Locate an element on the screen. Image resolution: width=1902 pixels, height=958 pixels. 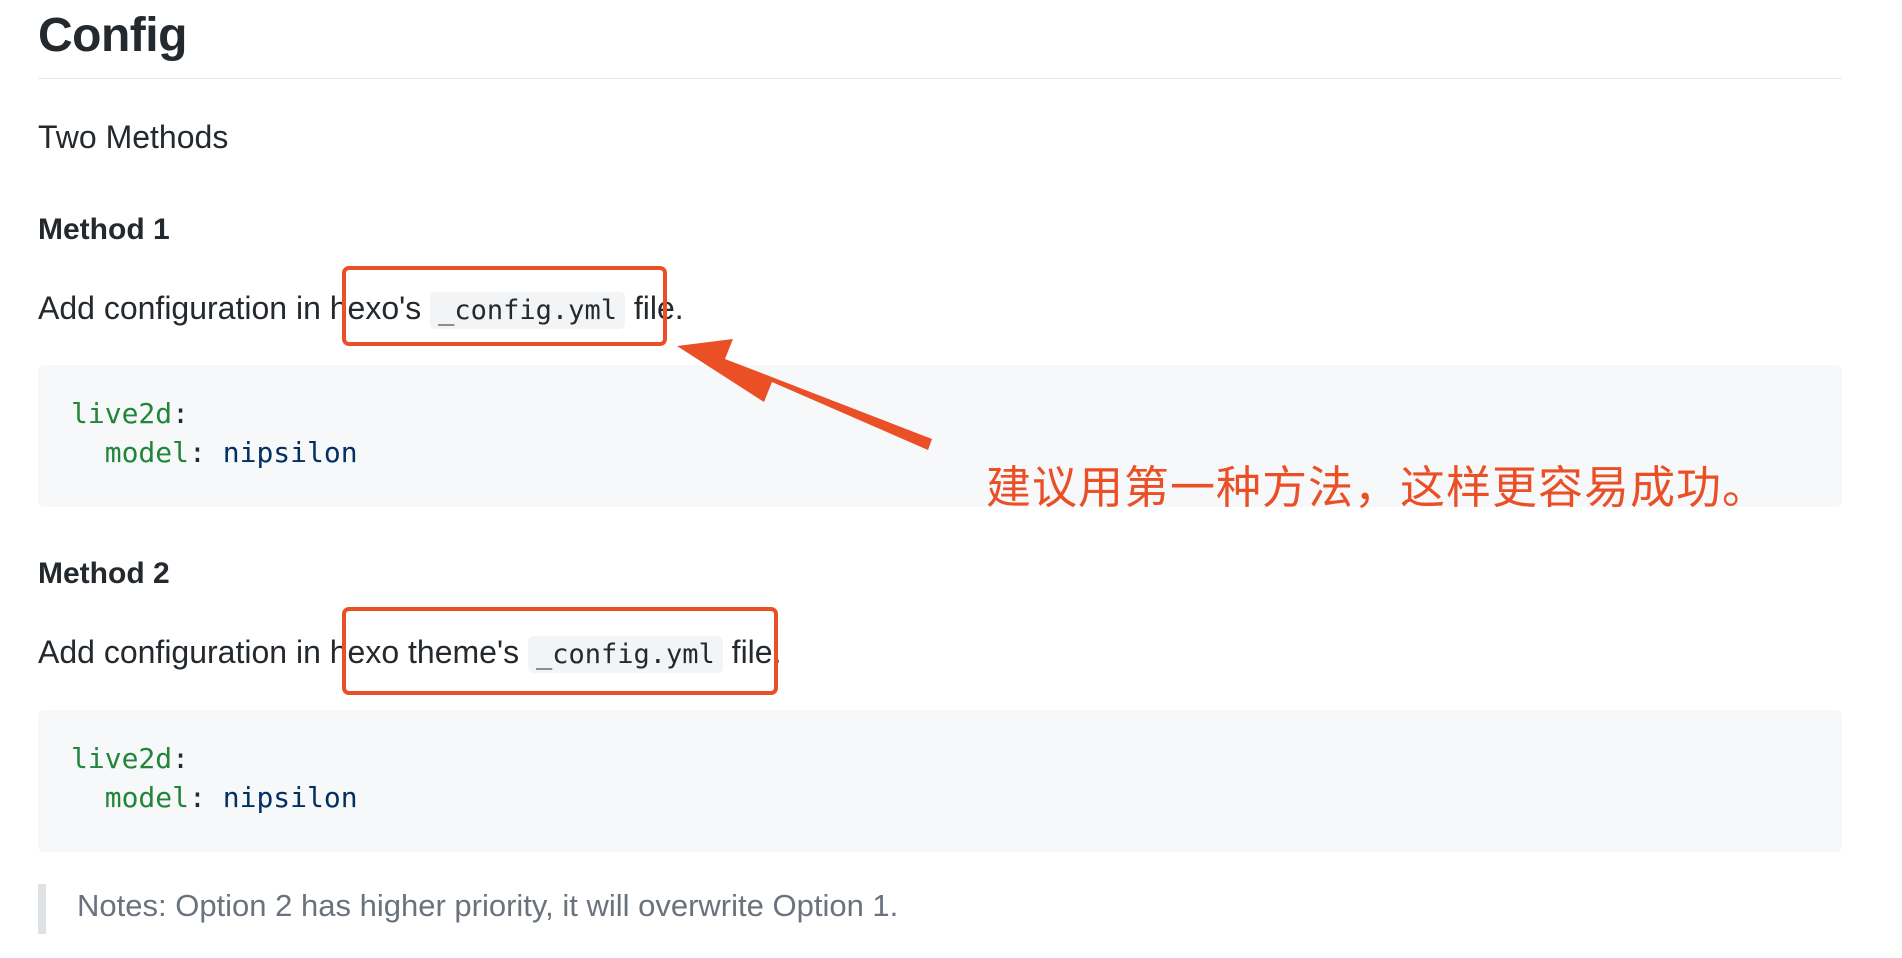
arrow-icon is located at coordinates (804, 394).